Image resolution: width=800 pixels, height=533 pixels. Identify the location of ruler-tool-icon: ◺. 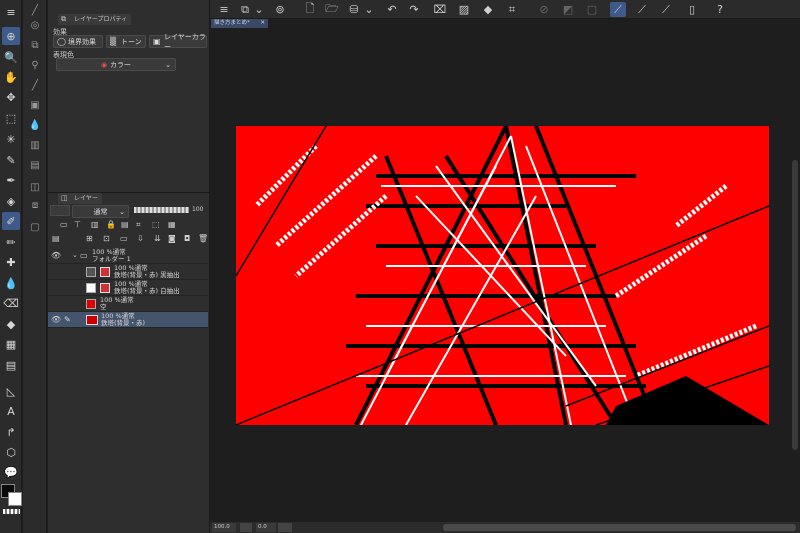
(11, 391).